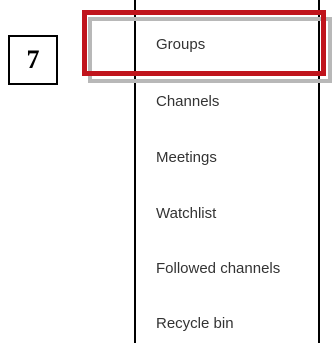  What do you see at coordinates (186, 157) in the screenshot?
I see `nav-item-meetings: Meetings` at bounding box center [186, 157].